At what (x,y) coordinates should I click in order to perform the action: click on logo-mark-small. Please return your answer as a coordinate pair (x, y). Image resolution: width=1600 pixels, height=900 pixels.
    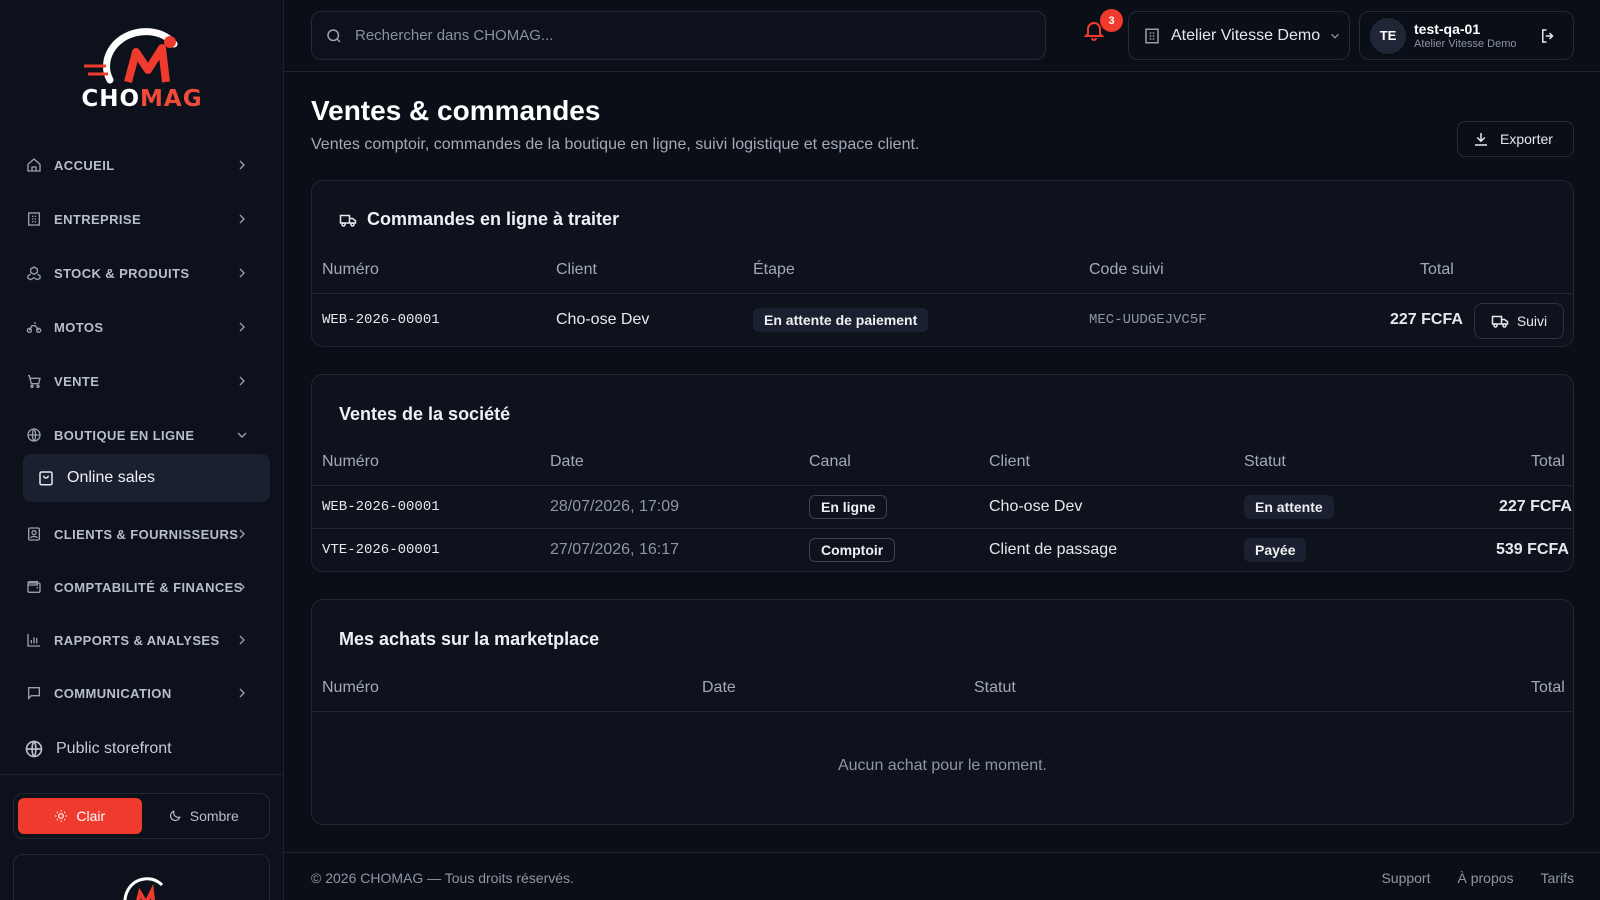
    Looking at the image, I should click on (143, 888).